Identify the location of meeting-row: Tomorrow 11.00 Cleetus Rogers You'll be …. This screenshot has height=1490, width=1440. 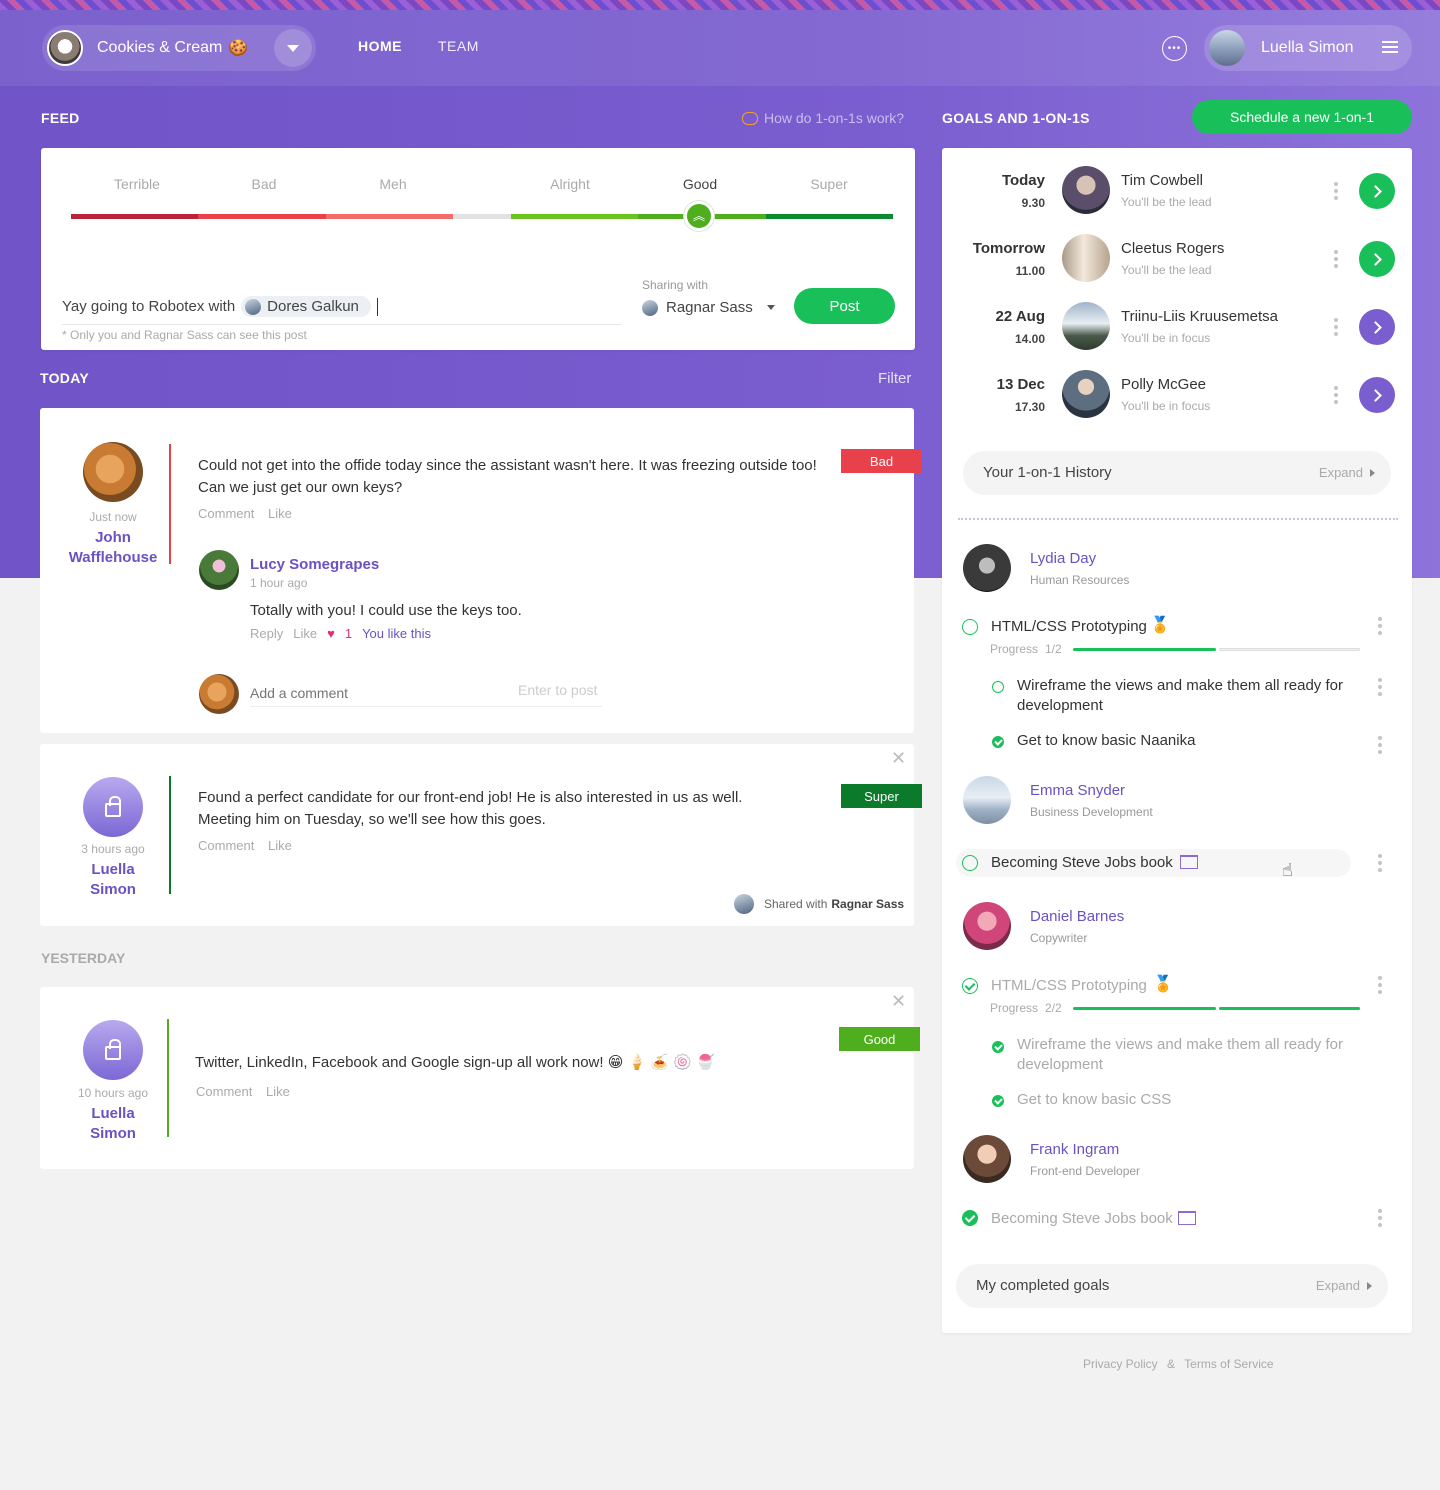
(1177, 250).